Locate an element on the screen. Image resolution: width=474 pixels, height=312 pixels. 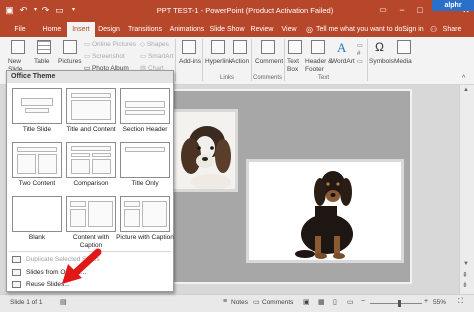
prev-slide-icon: ⇞ is located at coordinates (465, 275).